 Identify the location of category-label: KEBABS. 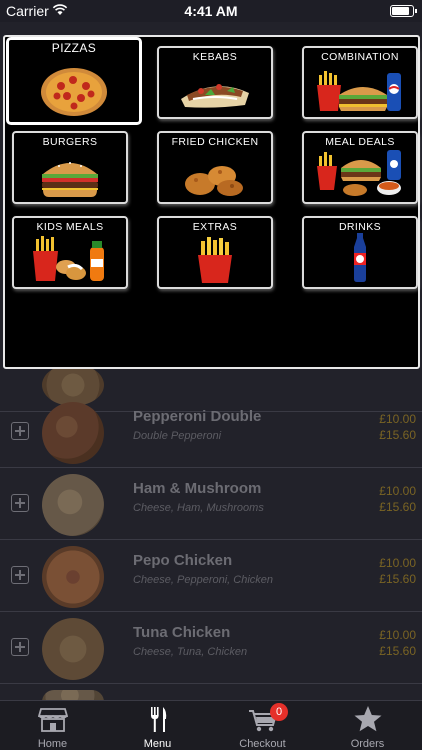
(215, 57).